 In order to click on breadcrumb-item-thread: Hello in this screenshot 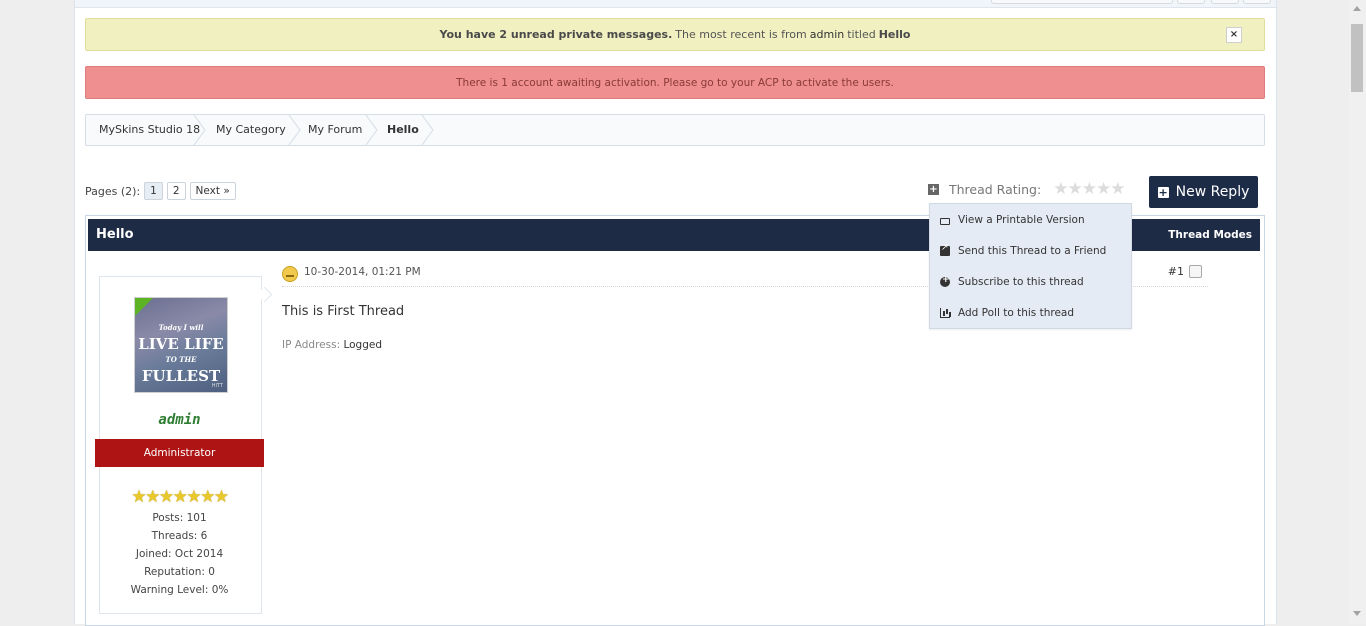, I will do `click(403, 129)`.